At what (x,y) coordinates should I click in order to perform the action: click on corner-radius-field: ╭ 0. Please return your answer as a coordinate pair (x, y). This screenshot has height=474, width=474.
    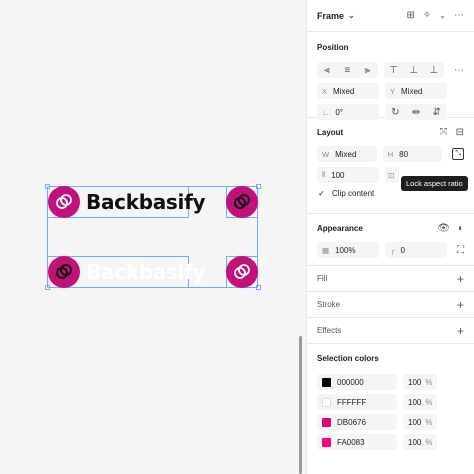
    Looking at the image, I should click on (416, 250).